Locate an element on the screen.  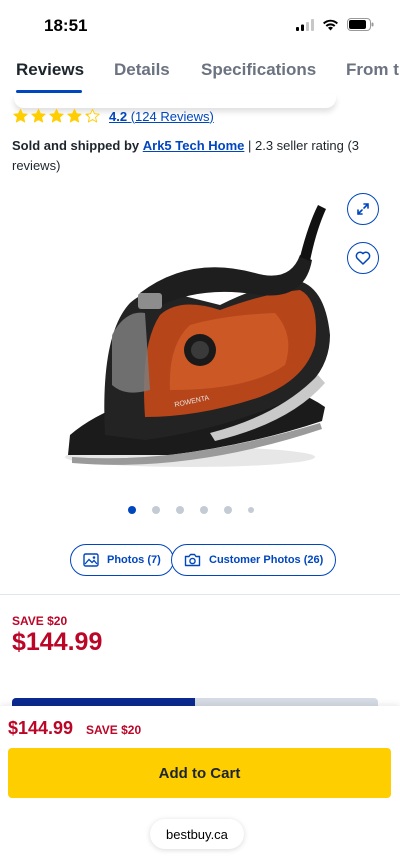
expand-icon is located at coordinates (363, 209).